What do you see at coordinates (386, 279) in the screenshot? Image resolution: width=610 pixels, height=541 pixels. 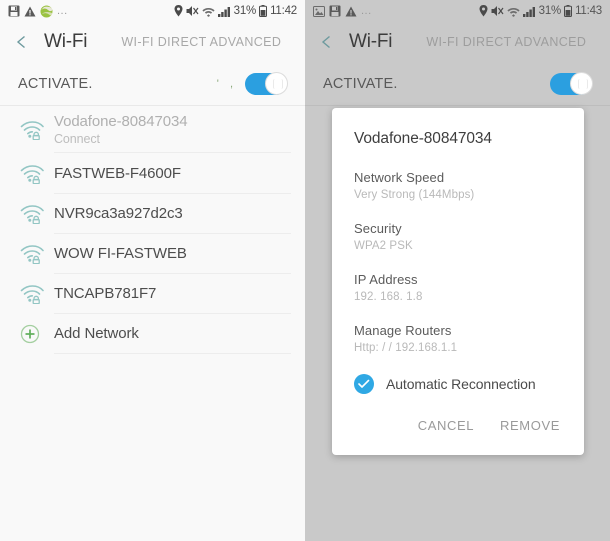 I see `field-label: IP Address` at bounding box center [386, 279].